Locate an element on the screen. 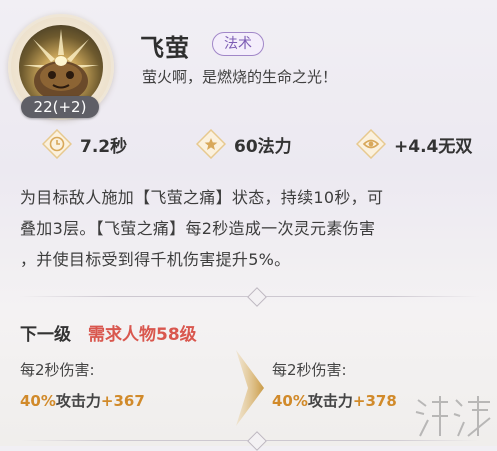 The image size is (497, 451). next-level-label: 下一级 is located at coordinates (45, 335).